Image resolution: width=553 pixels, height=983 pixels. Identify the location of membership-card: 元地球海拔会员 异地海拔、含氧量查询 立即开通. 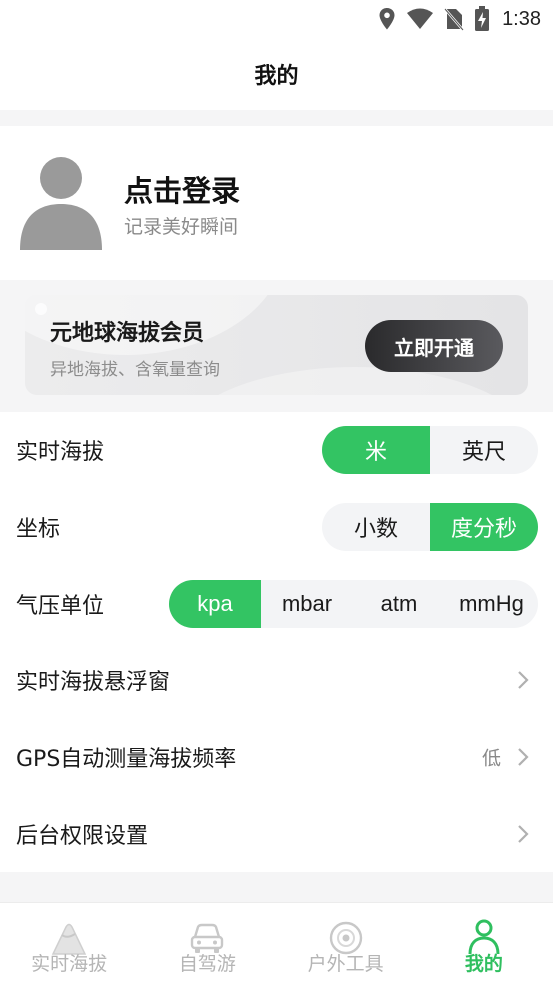
(276, 345).